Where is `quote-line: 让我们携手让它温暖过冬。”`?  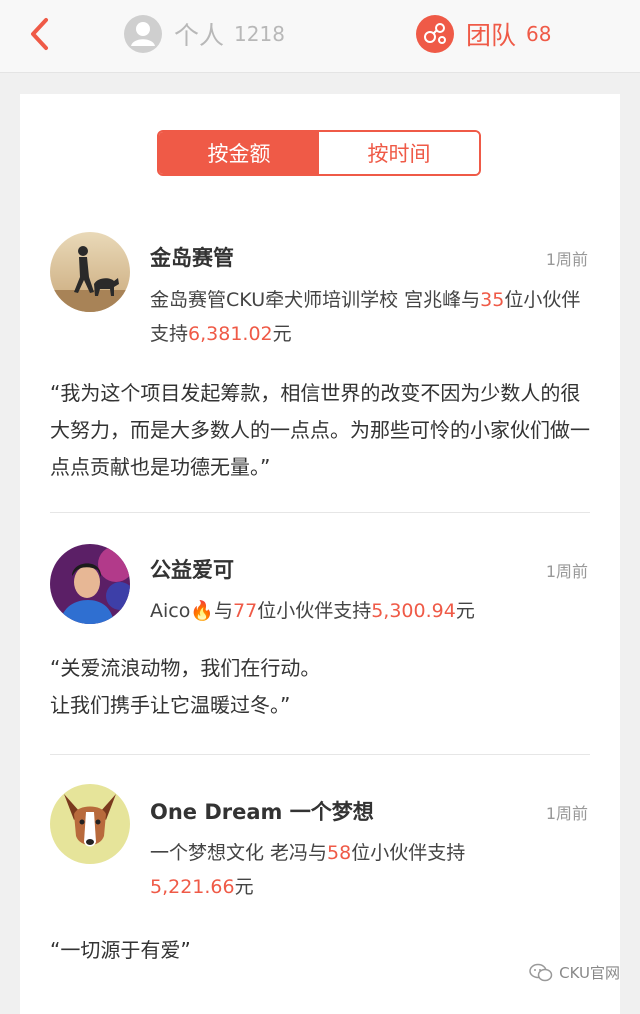
quote-line: 让我们携手让它温暖过冬。” is located at coordinates (322, 705).